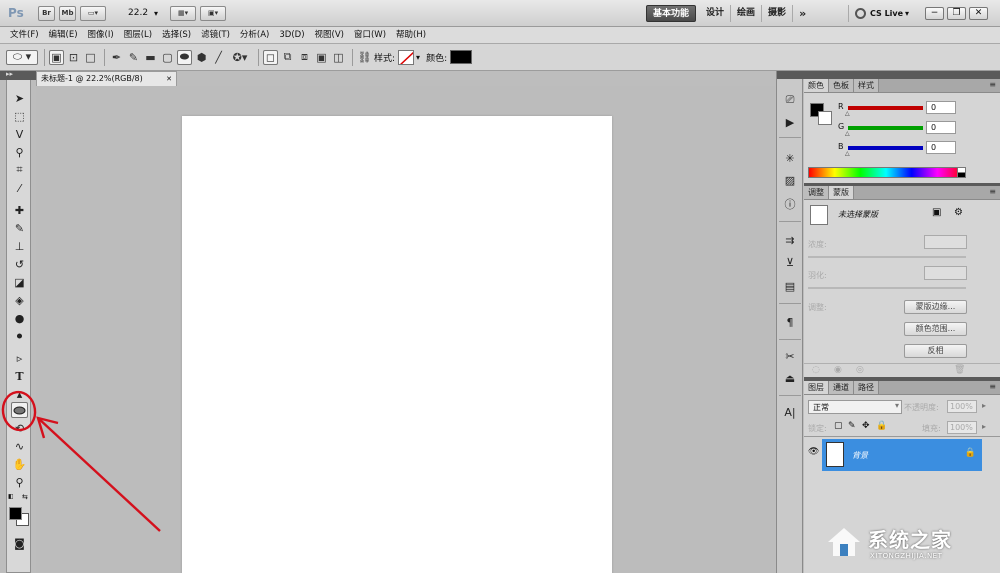  Describe the element at coordinates (745, 13) in the screenshot. I see `workspace-painting: 绘画` at that location.